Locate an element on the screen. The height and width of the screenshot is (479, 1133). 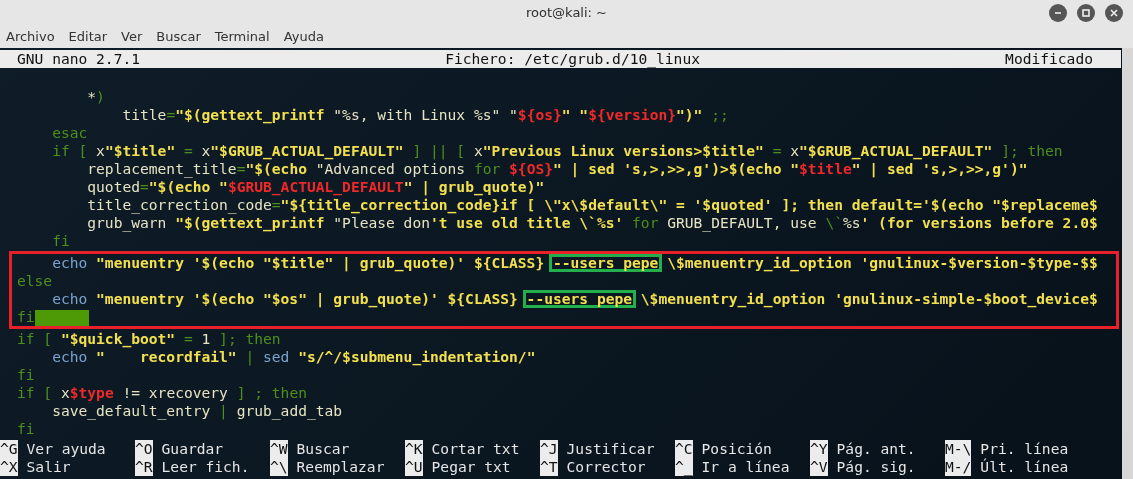
shortcut-label: Pri. línea is located at coordinates (1024, 449).